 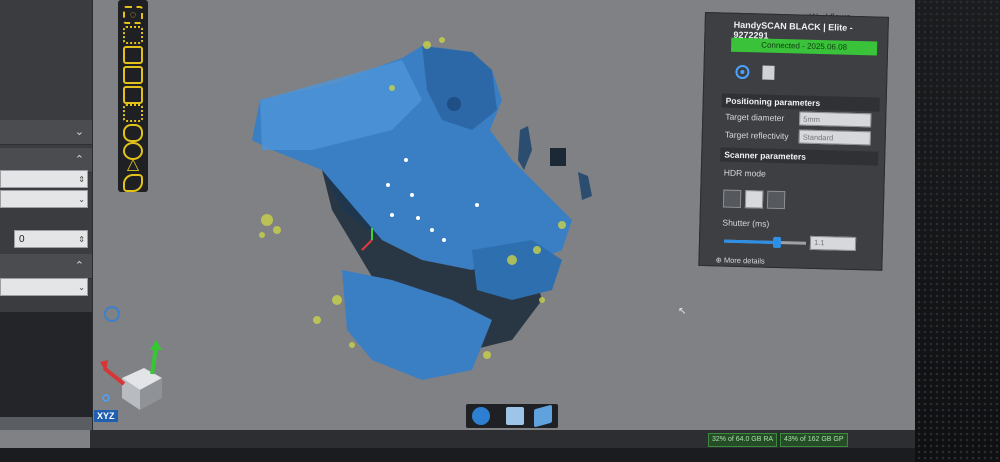 I want to click on disk-usage-badge: 43% of 162 GB GP, so click(x=814, y=440).